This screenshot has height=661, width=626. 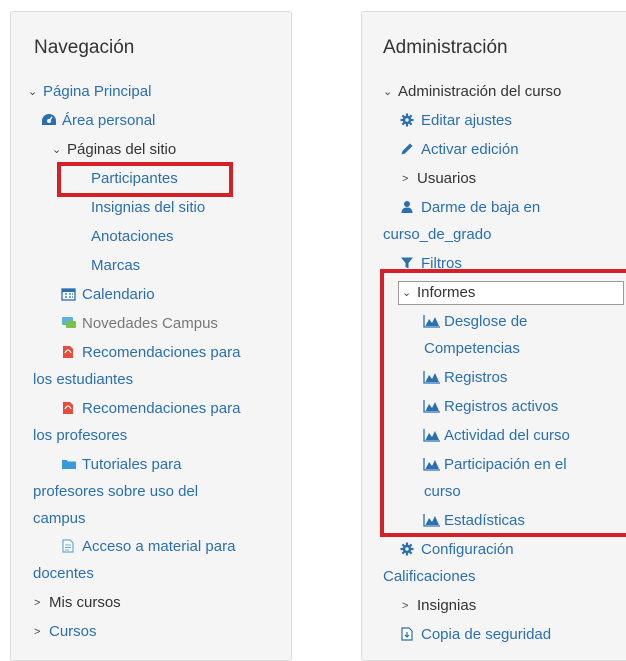 I want to click on admin-registros-activos: Registros activos, so click(x=490, y=407).